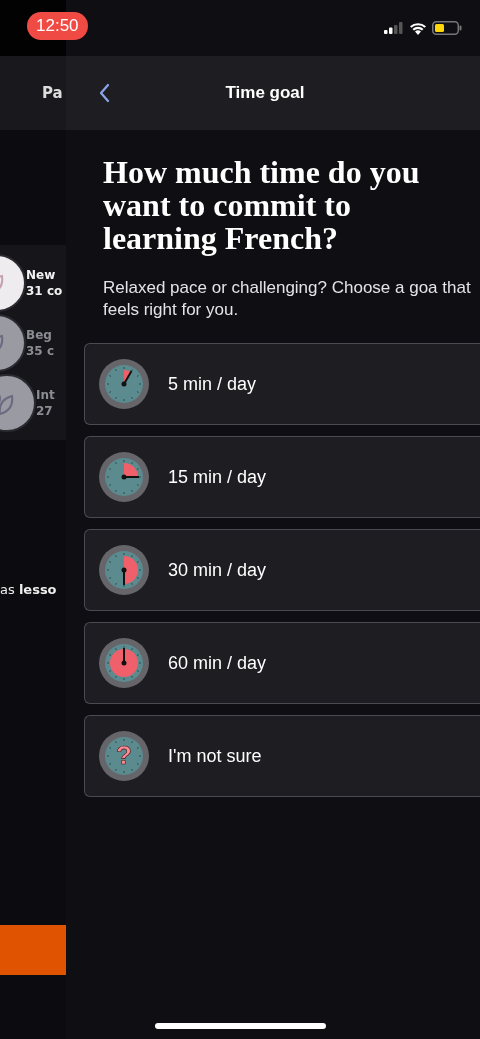 The width and height of the screenshot is (480, 1039). What do you see at coordinates (282, 756) in the screenshot?
I see `goal-option: ? I'm not sure` at bounding box center [282, 756].